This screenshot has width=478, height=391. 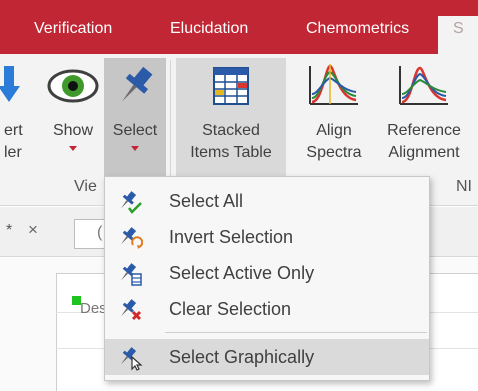 What do you see at coordinates (231, 237) in the screenshot?
I see `menu-item-label: Invert Selection` at bounding box center [231, 237].